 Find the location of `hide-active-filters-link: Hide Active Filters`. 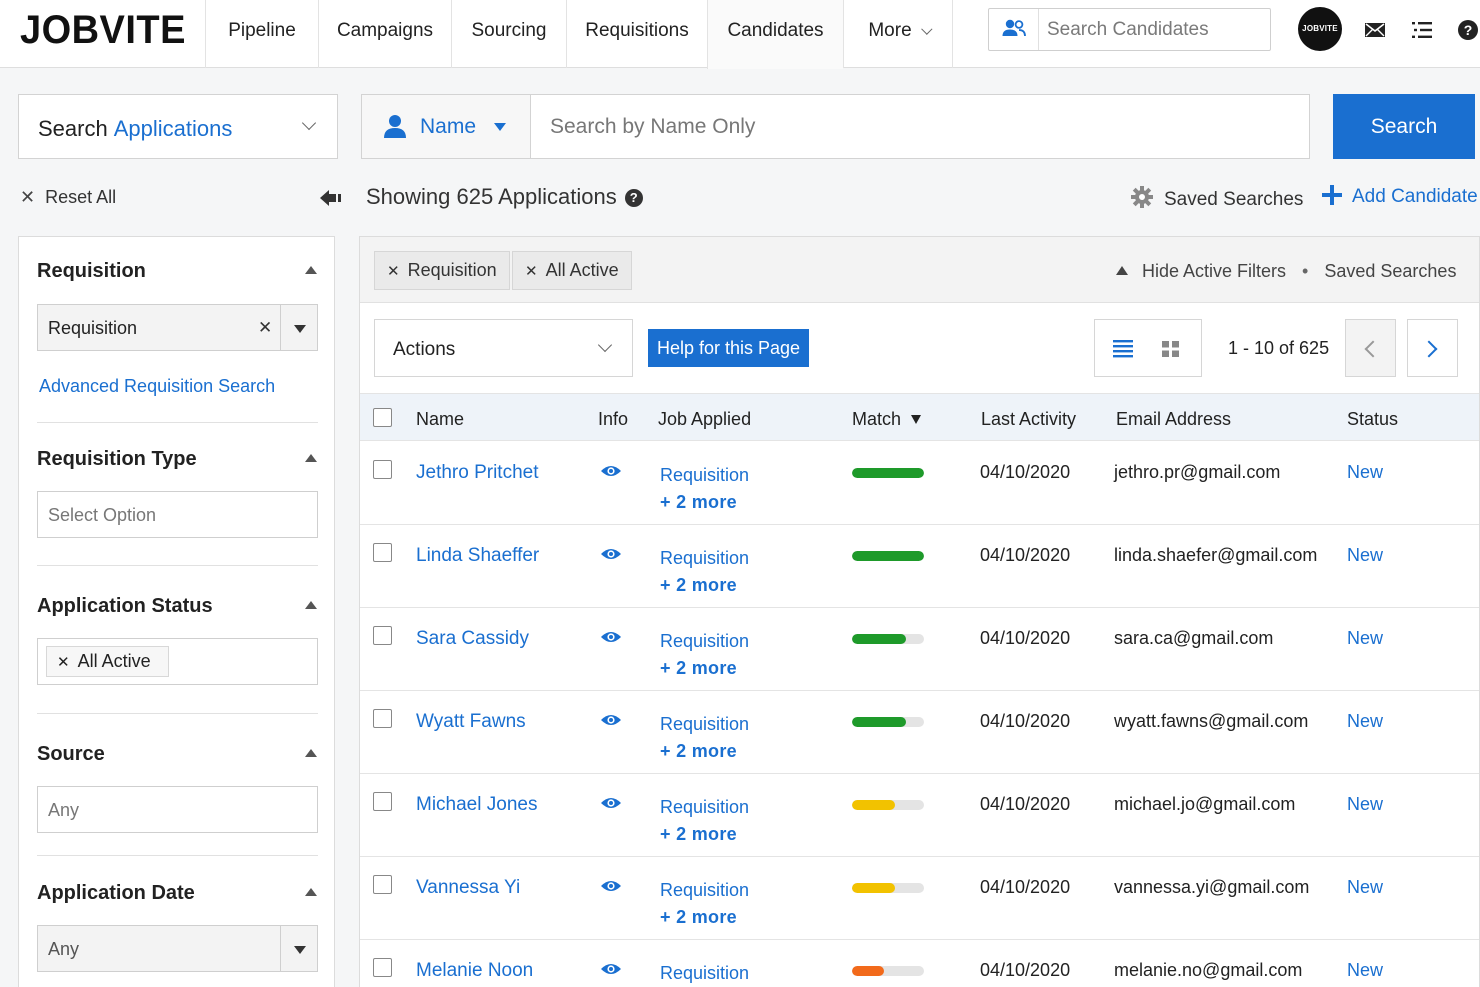

hide-active-filters-link: Hide Active Filters is located at coordinates (1214, 271).